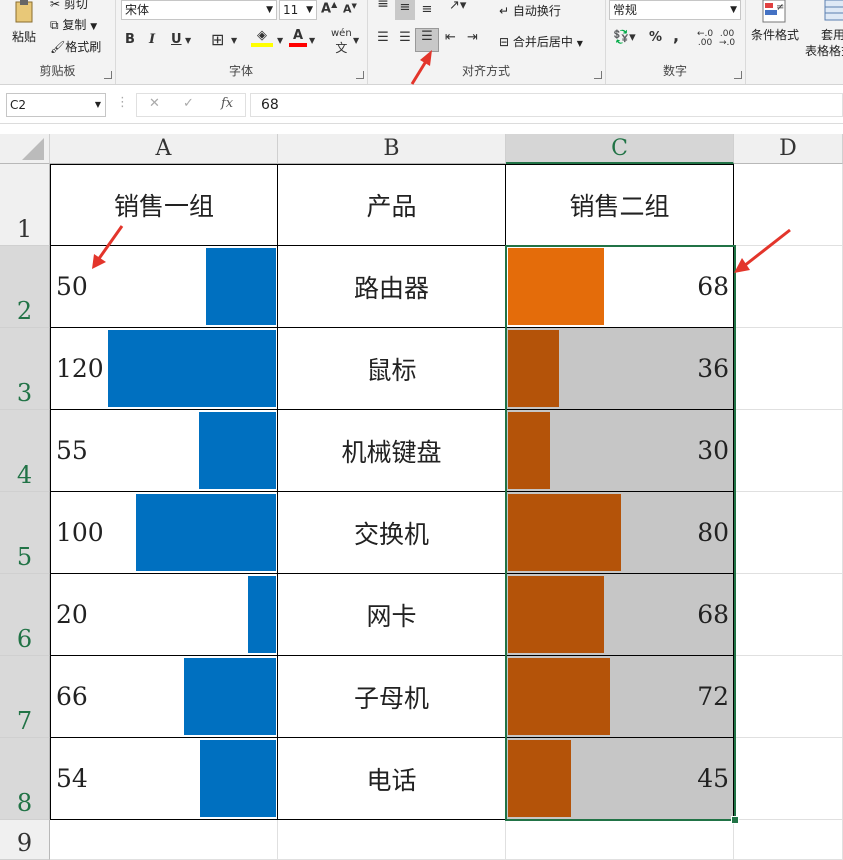 This screenshot has height=860, width=843. Describe the element at coordinates (73, 24) in the screenshot. I see `copy-button: ⧉ 复制 ▼` at that location.